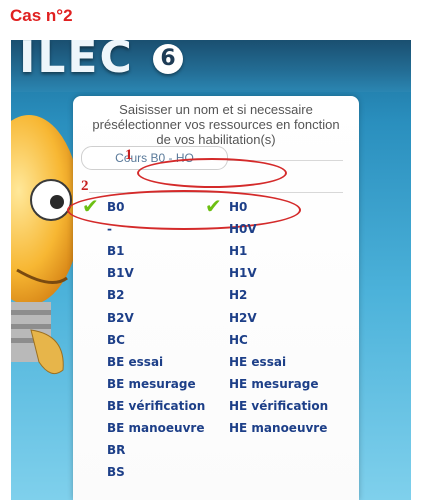  I want to click on left-item: BE vérification, so click(156, 406).